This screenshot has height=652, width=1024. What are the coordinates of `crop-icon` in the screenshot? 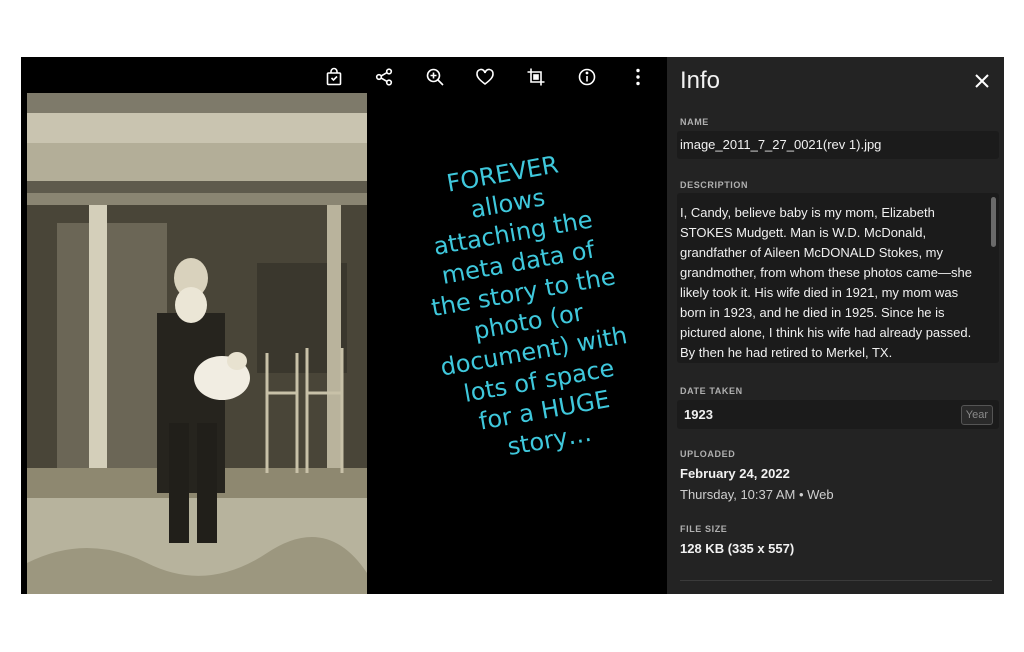 It's located at (536, 77).